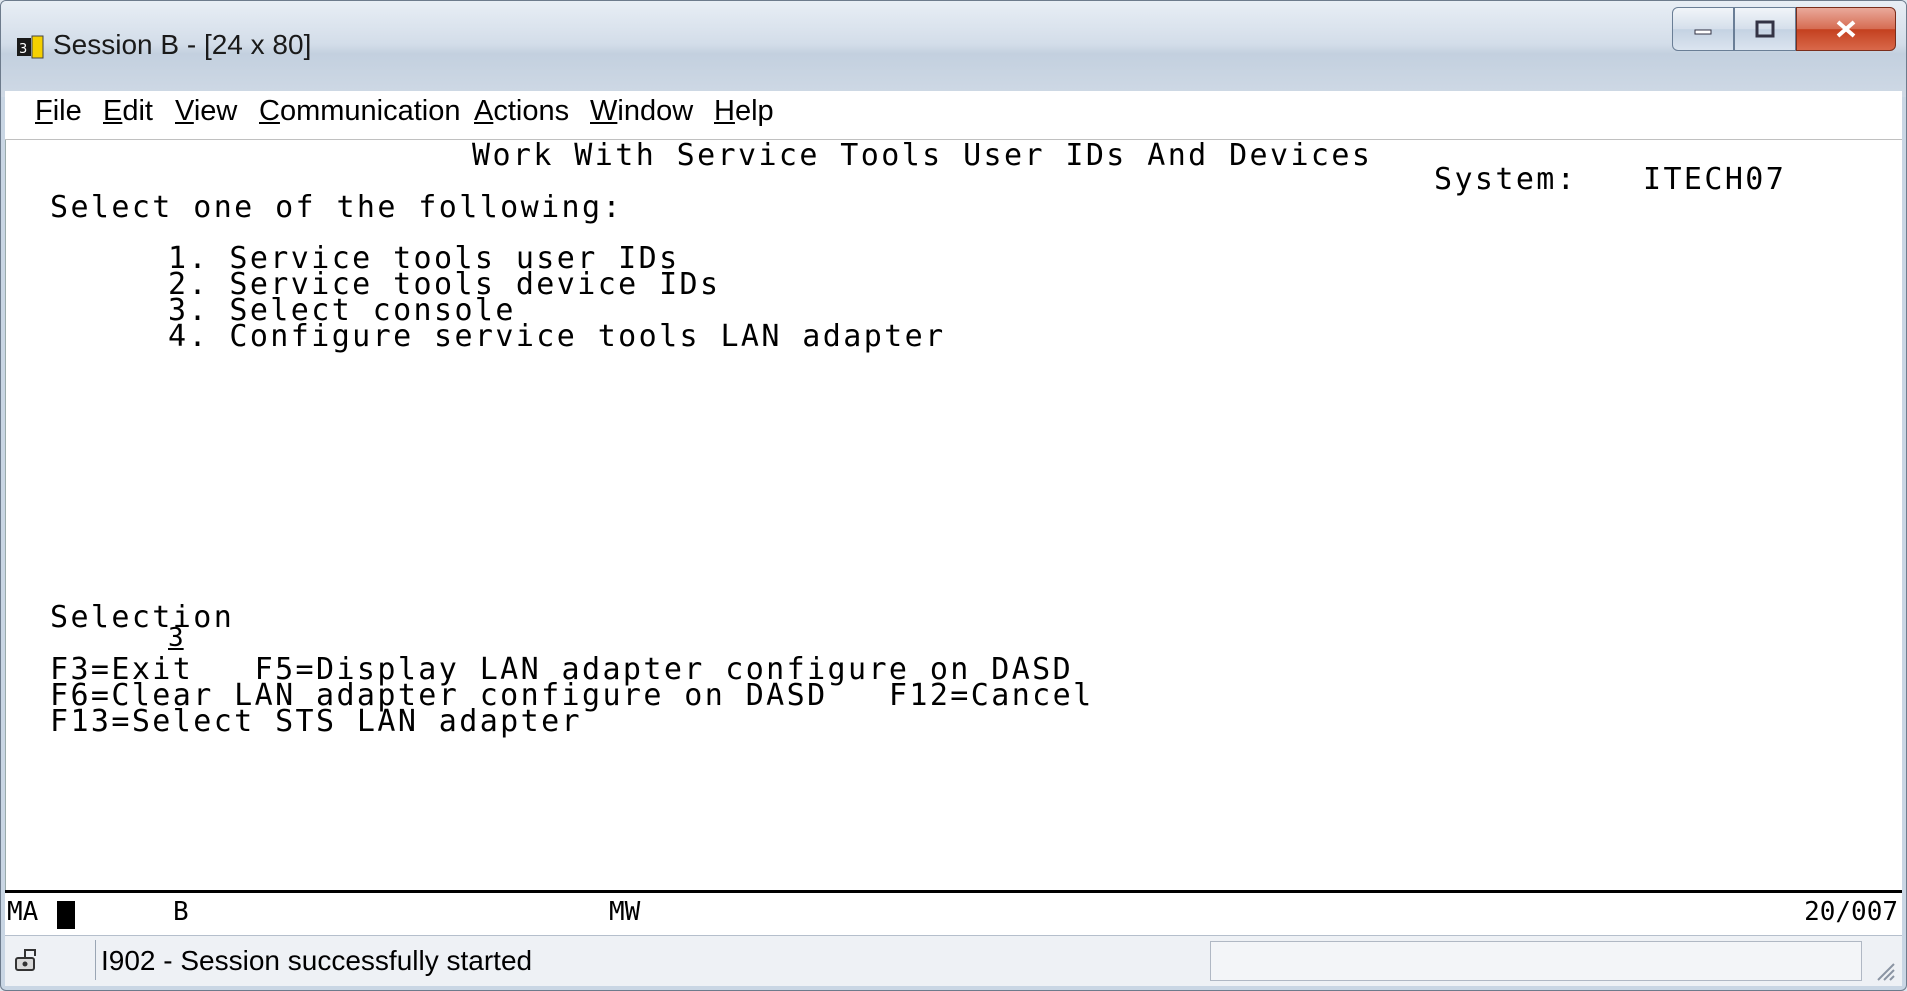  What do you see at coordinates (359, 111) in the screenshot?
I see `menu-communication: Communication` at bounding box center [359, 111].